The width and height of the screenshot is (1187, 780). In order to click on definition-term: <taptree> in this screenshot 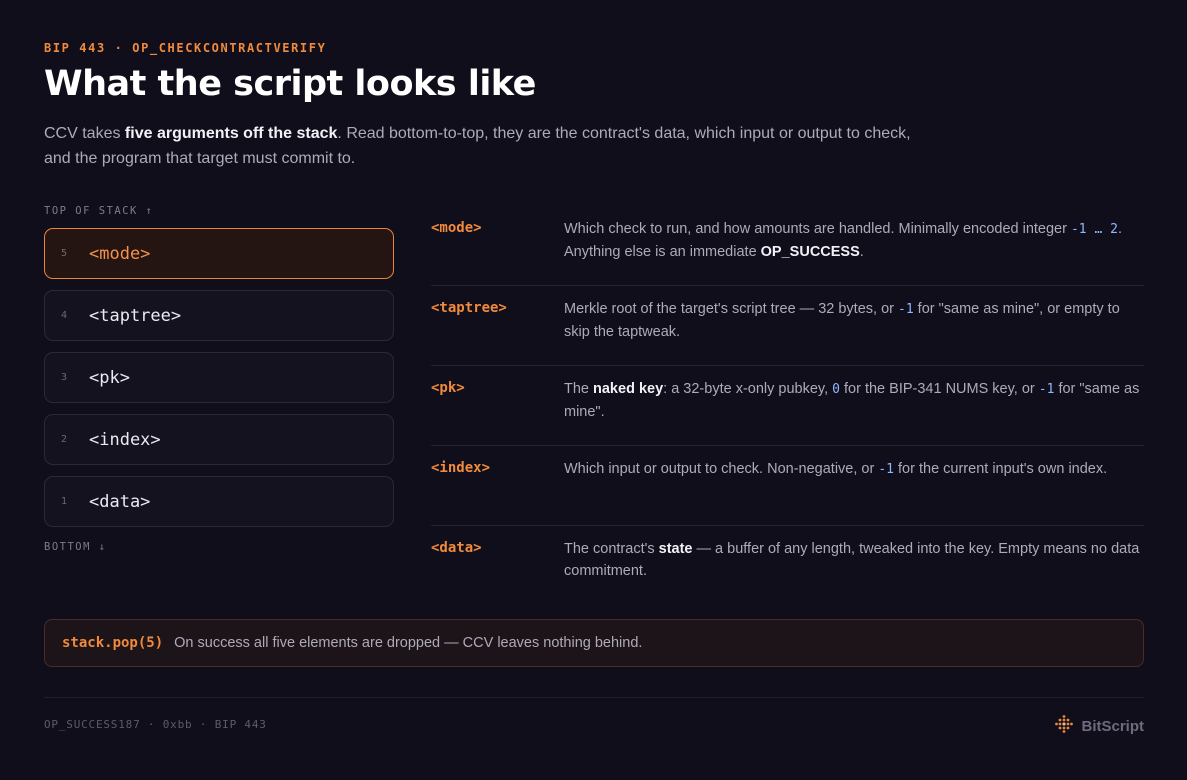, I will do `click(469, 308)`.